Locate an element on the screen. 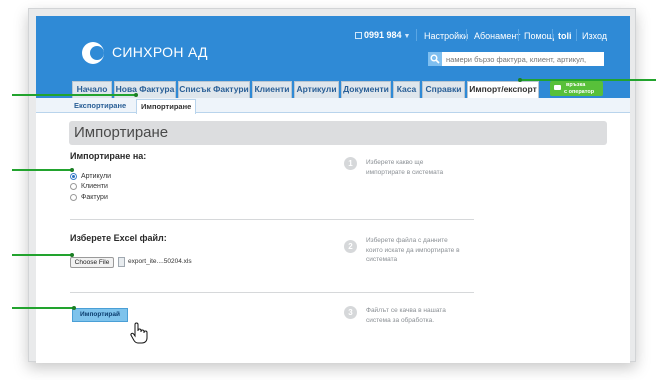 The height and width of the screenshot is (380, 658). file-title: Изберете Excel файл: is located at coordinates (118, 238).